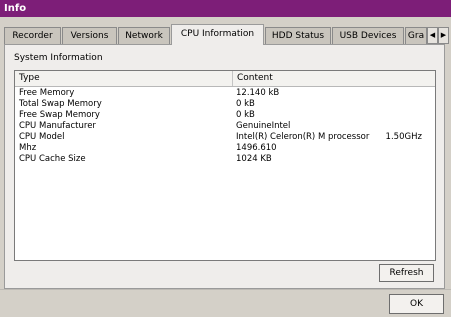 The height and width of the screenshot is (317, 451). I want to click on section-label: System Information, so click(58, 58).